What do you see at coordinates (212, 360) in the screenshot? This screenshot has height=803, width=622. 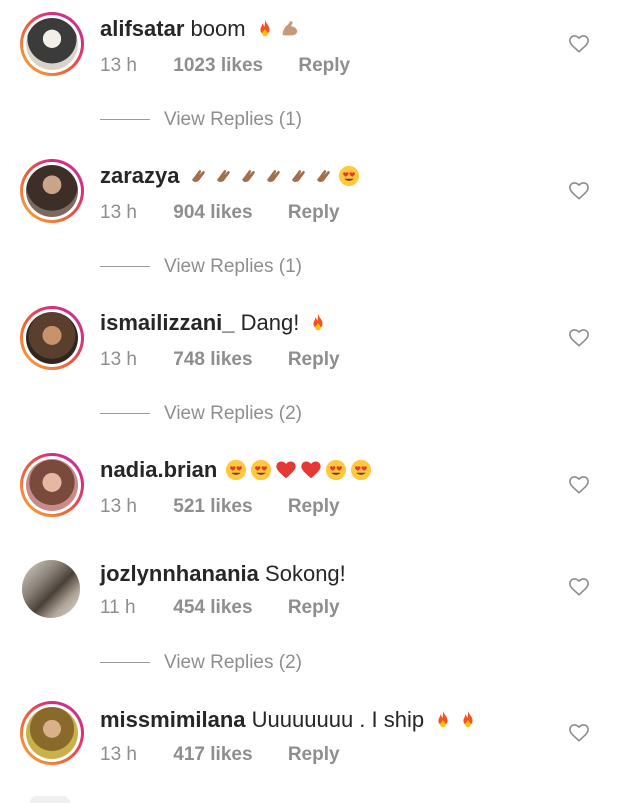 I see `comment-likes: 748 likes` at bounding box center [212, 360].